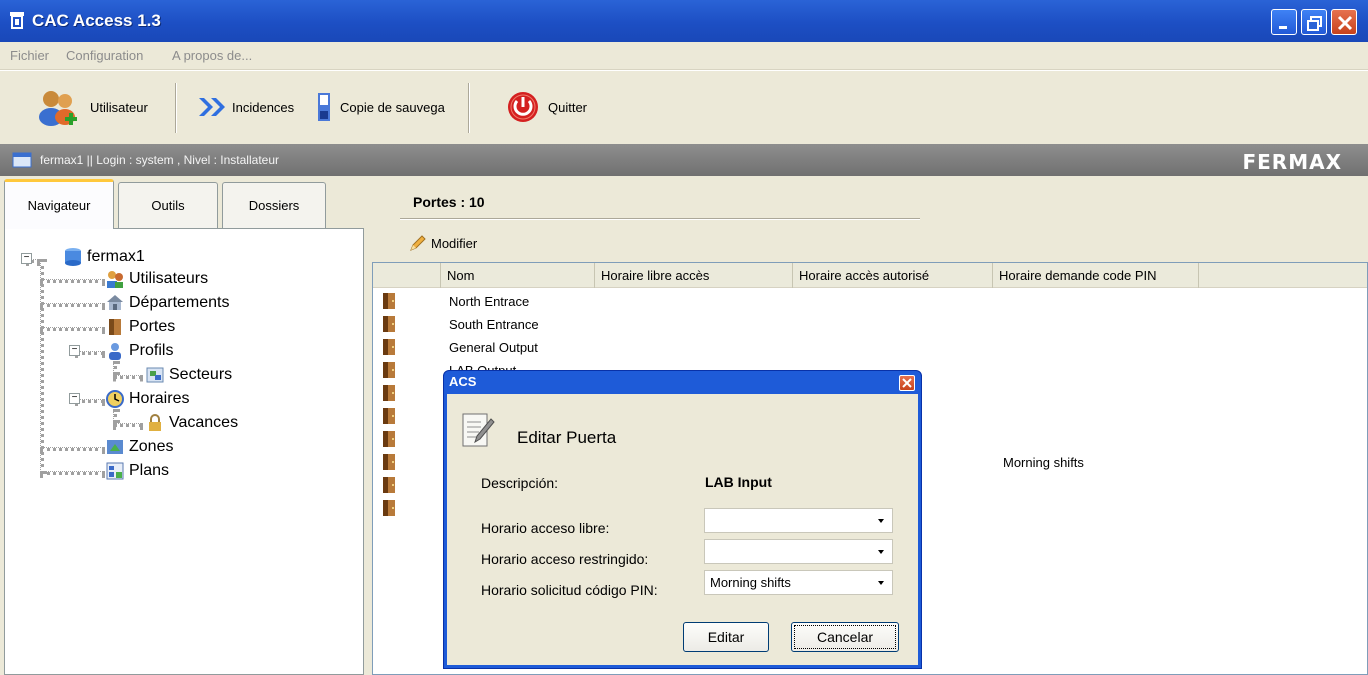  Describe the element at coordinates (139, 351) in the screenshot. I see `tree-item-profils: Profils` at that location.